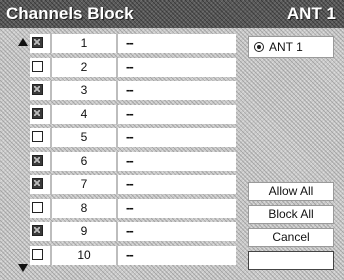  I want to click on channel-row: 9 --, so click(133, 231).